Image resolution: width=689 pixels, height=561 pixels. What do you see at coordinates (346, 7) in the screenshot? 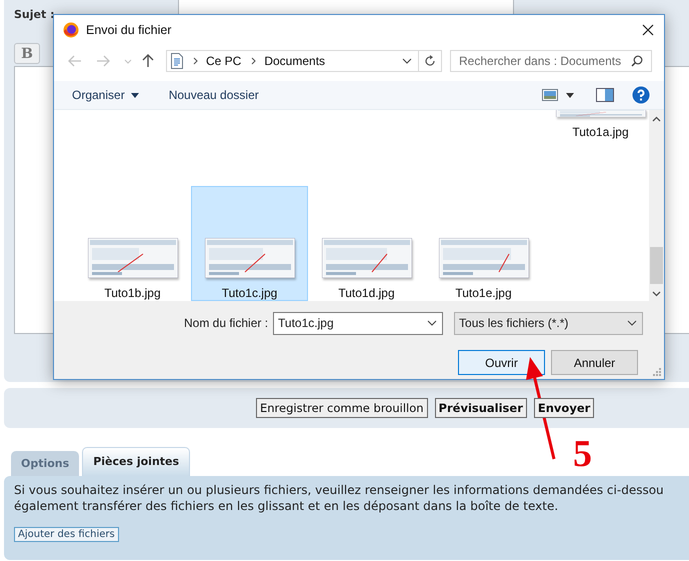
I see `subject-field` at bounding box center [346, 7].